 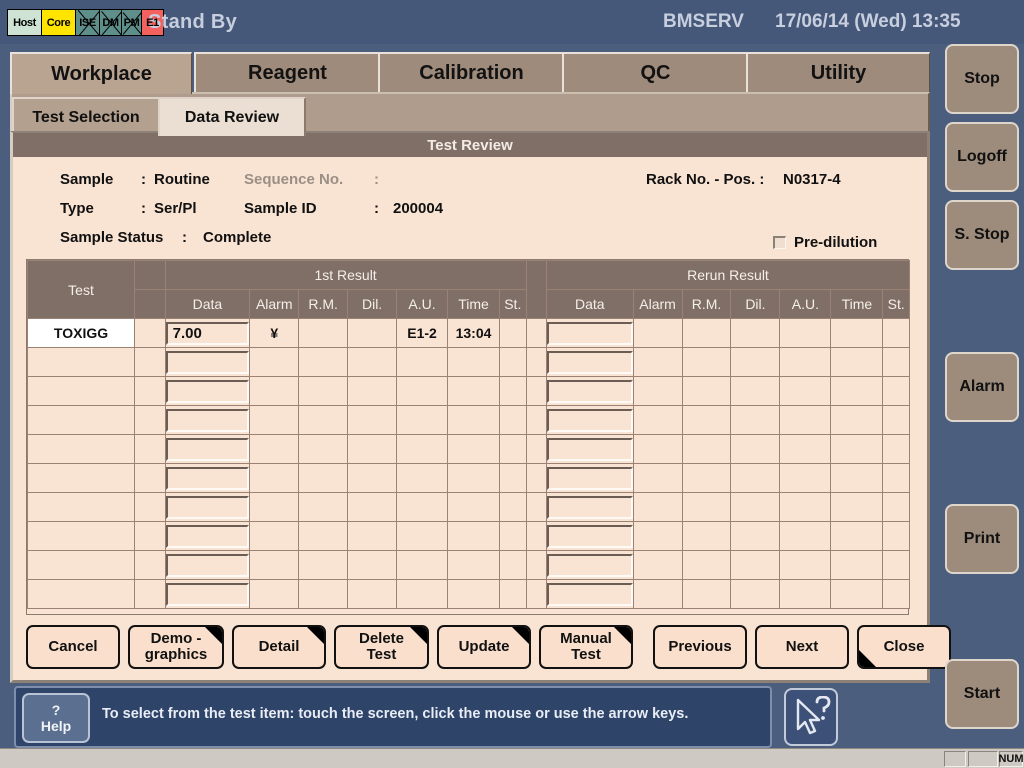 What do you see at coordinates (287, 72) in the screenshot?
I see `tab-reagent: Reagent` at bounding box center [287, 72].